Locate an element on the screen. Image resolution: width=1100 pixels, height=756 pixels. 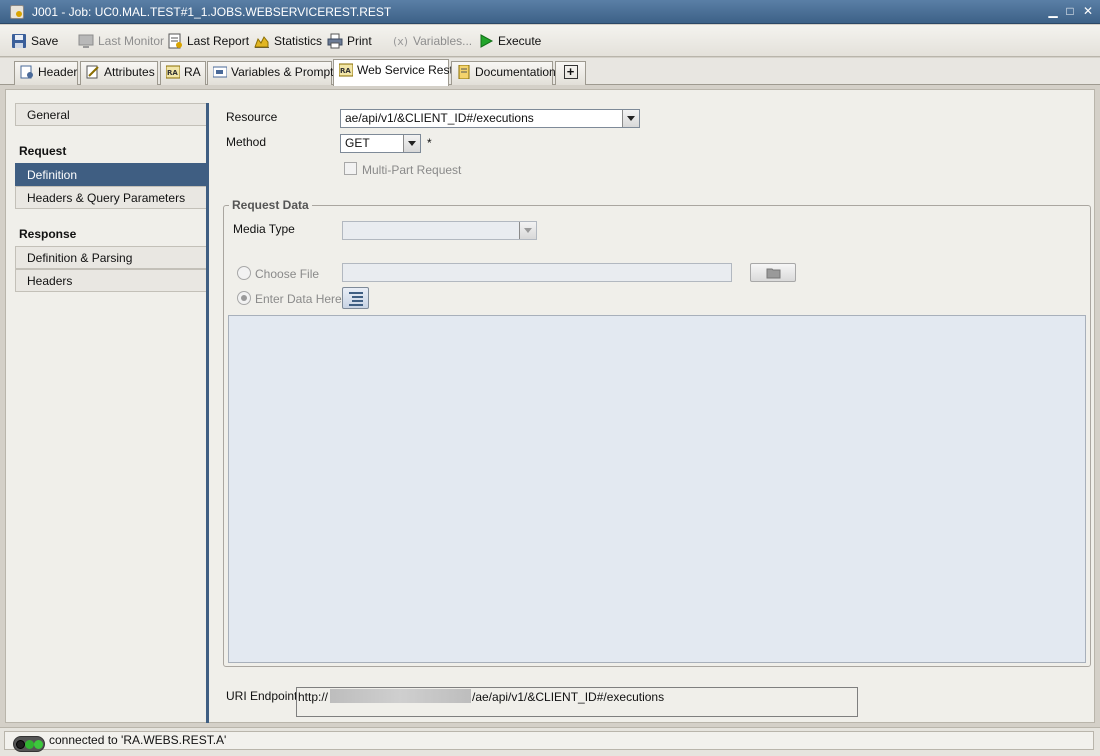
enter-data-radio is located at coordinates (244, 298).